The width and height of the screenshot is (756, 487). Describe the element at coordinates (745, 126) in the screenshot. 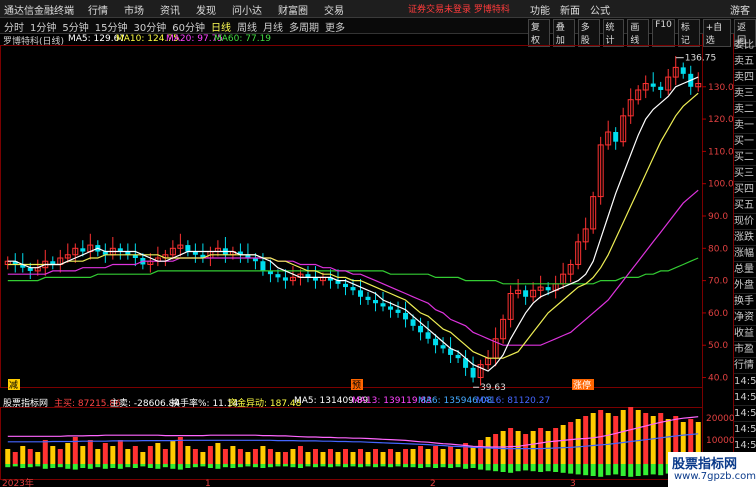

I see `side-item: 卖一` at that location.